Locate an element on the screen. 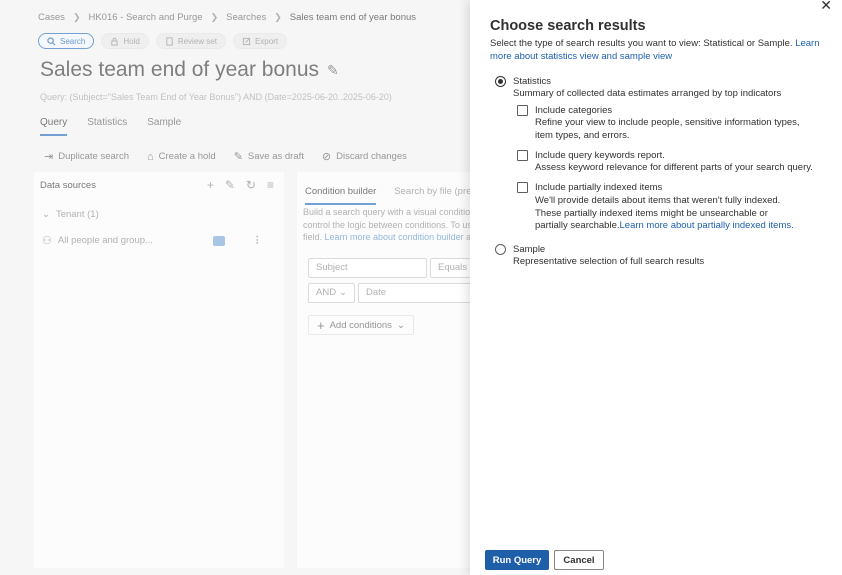 This screenshot has height=575, width=842. tab-bar: Query Statistics Sample is located at coordinates (110, 126).